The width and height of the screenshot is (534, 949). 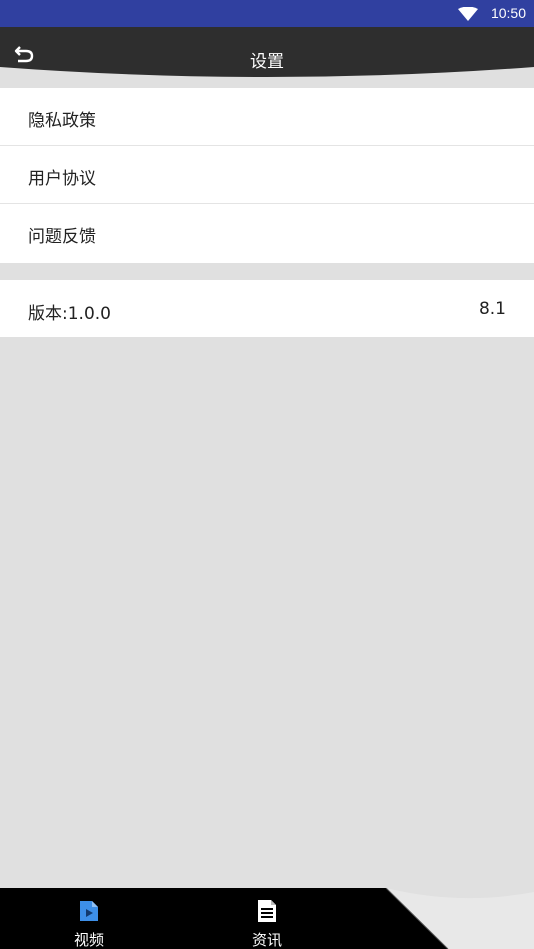 I want to click on list-item-label: 用户协议, so click(x=62, y=179).